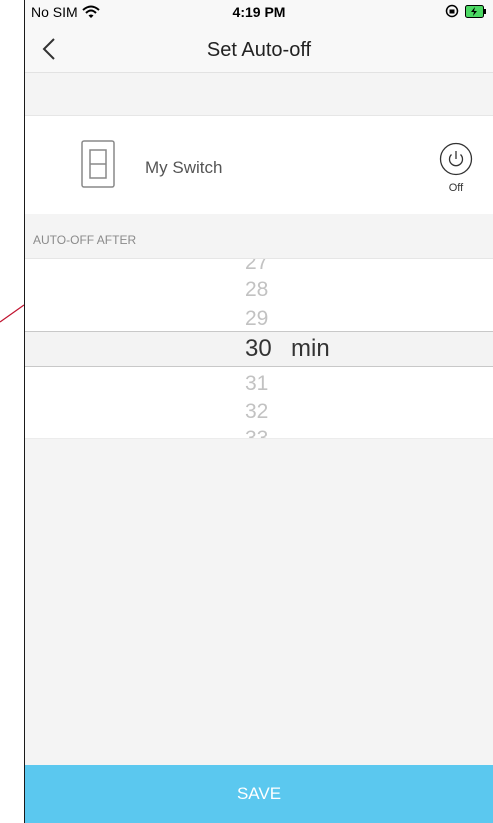 The image size is (493, 823). I want to click on status-bar: No SIM 4:19 PM, so click(259, 13).